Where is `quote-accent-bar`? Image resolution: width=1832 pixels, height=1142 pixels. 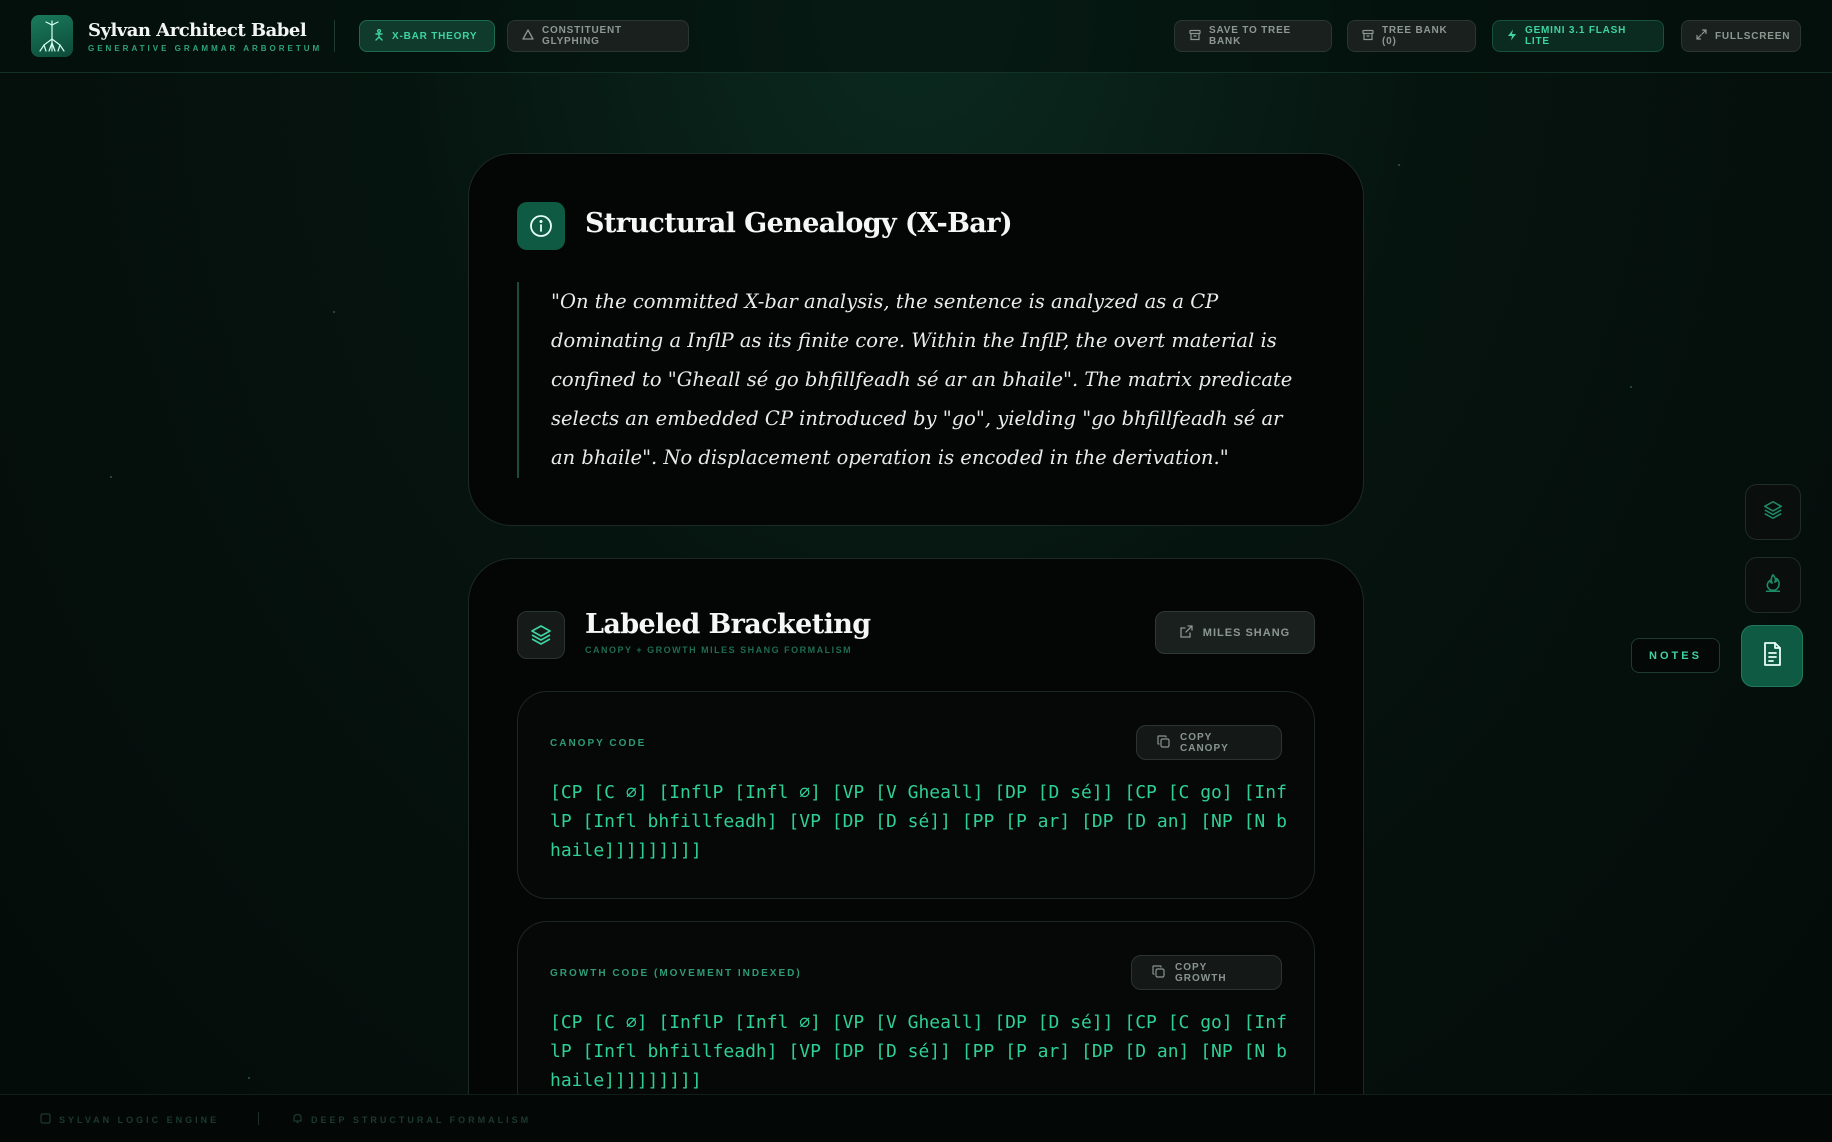
quote-accent-bar is located at coordinates (518, 380).